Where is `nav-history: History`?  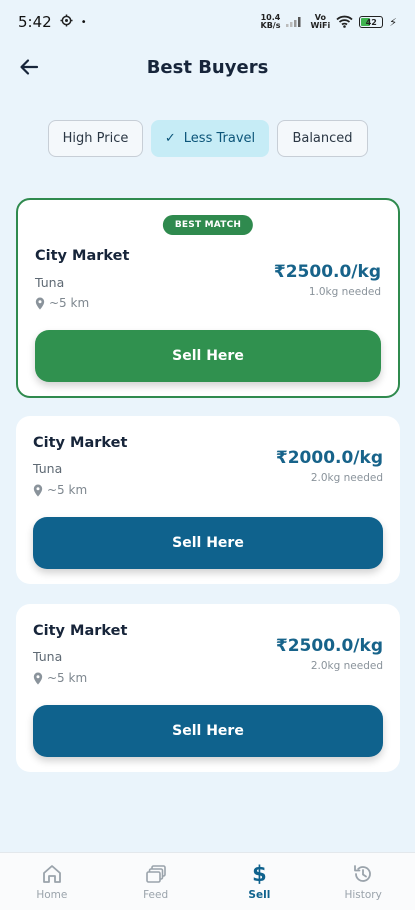 nav-history: History is located at coordinates (363, 881).